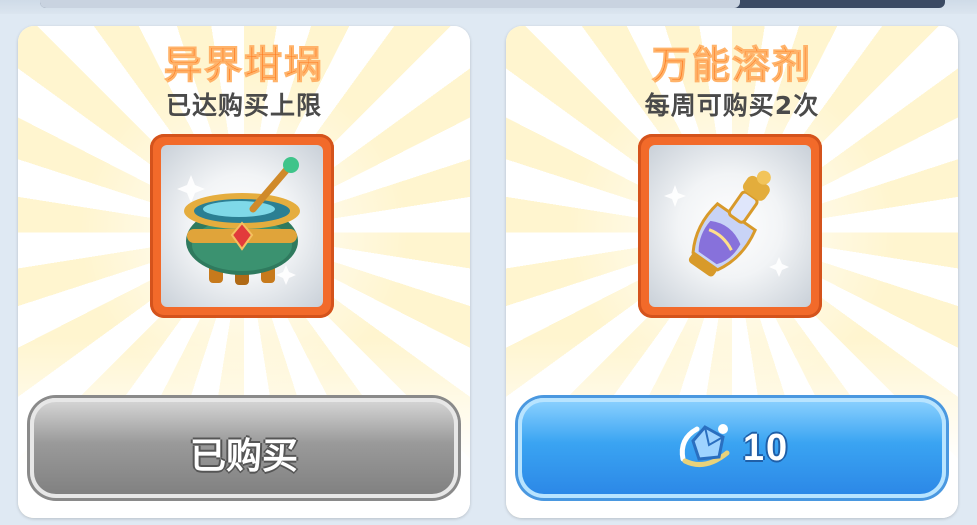 The width and height of the screenshot is (977, 525). I want to click on item-name: 异界坩埚, so click(243, 65).